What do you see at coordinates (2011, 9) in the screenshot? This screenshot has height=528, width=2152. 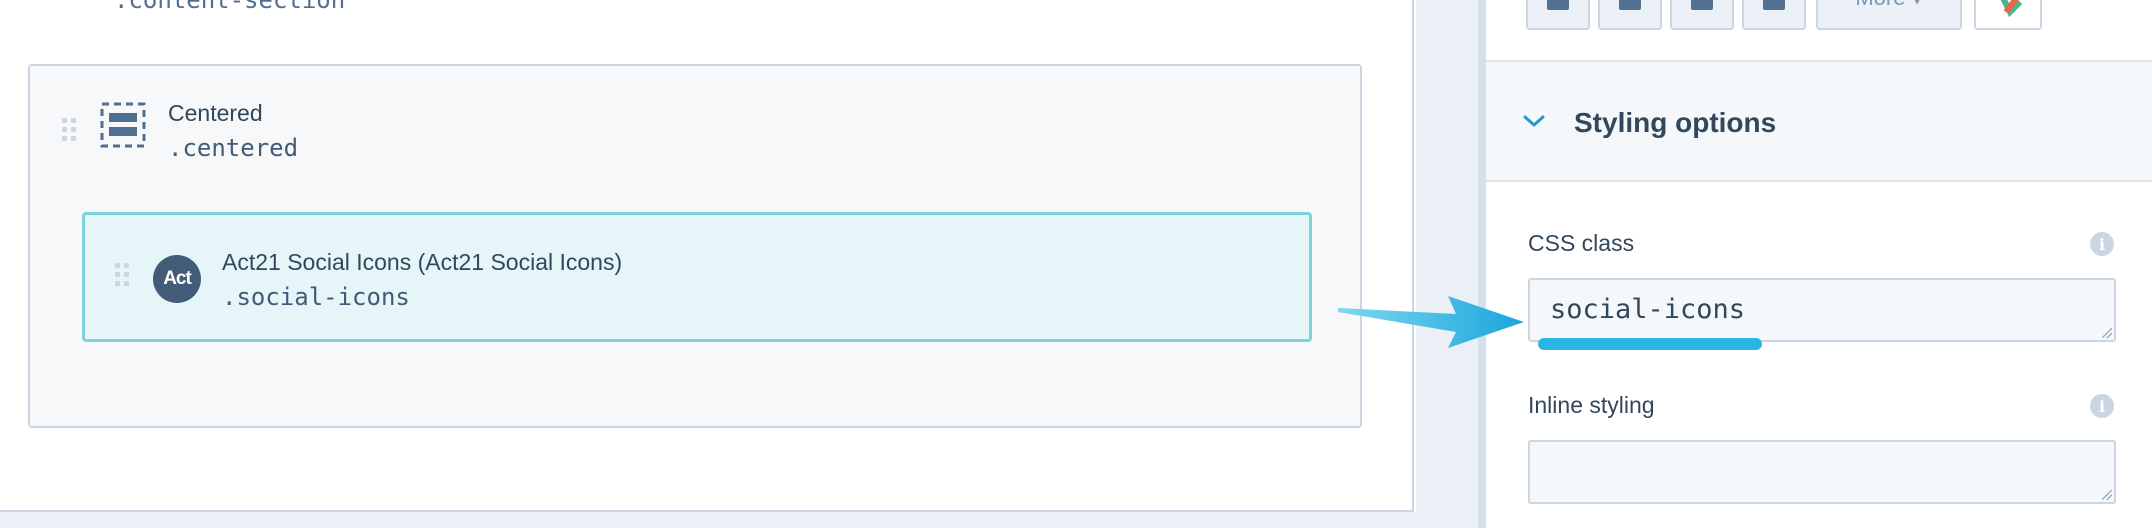 I see `brand-logo-icon` at bounding box center [2011, 9].